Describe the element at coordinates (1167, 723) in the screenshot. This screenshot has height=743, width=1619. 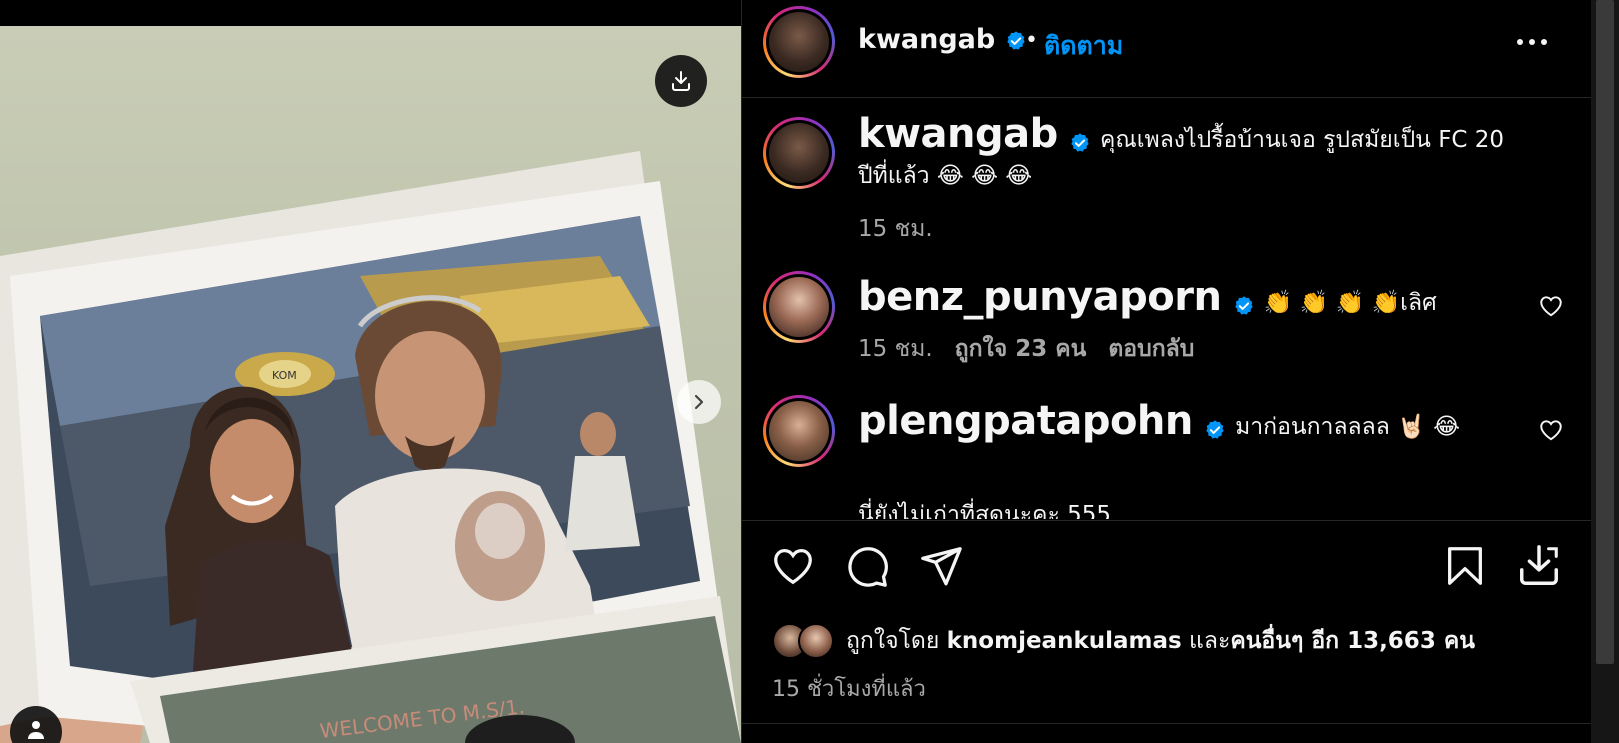
I see `divider` at that location.